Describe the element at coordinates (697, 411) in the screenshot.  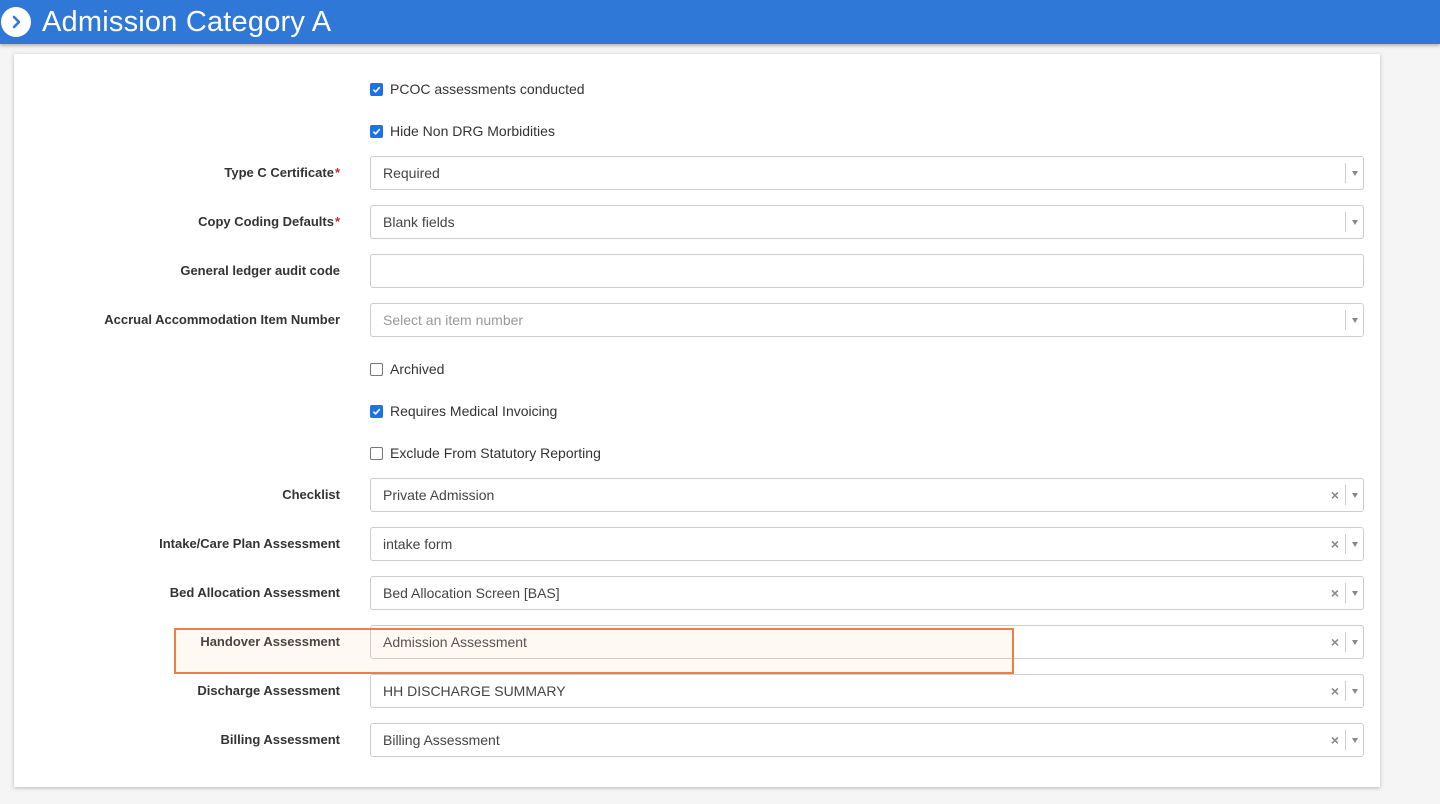
I see `checkbox-row-requires-medical-invoicing: Requires Medical Invoicing` at that location.